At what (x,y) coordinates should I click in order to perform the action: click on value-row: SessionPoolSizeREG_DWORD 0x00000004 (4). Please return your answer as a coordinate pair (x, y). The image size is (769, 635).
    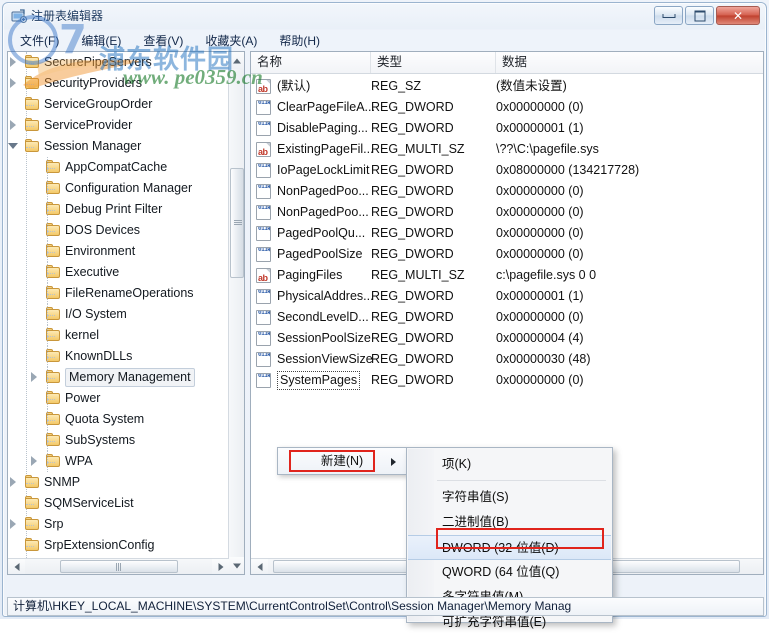
    Looking at the image, I should click on (507, 338).